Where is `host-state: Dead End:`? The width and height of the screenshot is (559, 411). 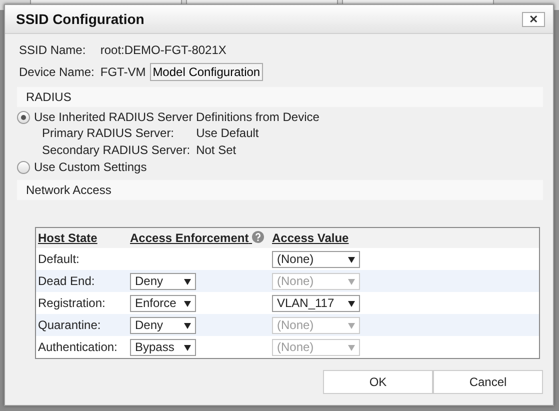 host-state: Dead End: is located at coordinates (66, 281).